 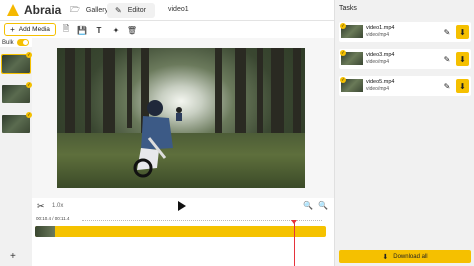 I want to click on new-file-icon: 🗎, so click(x=66, y=29).